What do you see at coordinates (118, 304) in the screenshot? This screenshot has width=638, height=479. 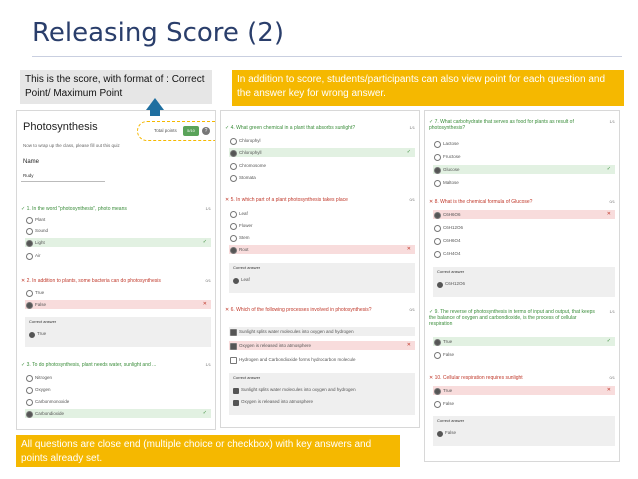 I see `q2-option-selected: False ✕` at bounding box center [118, 304].